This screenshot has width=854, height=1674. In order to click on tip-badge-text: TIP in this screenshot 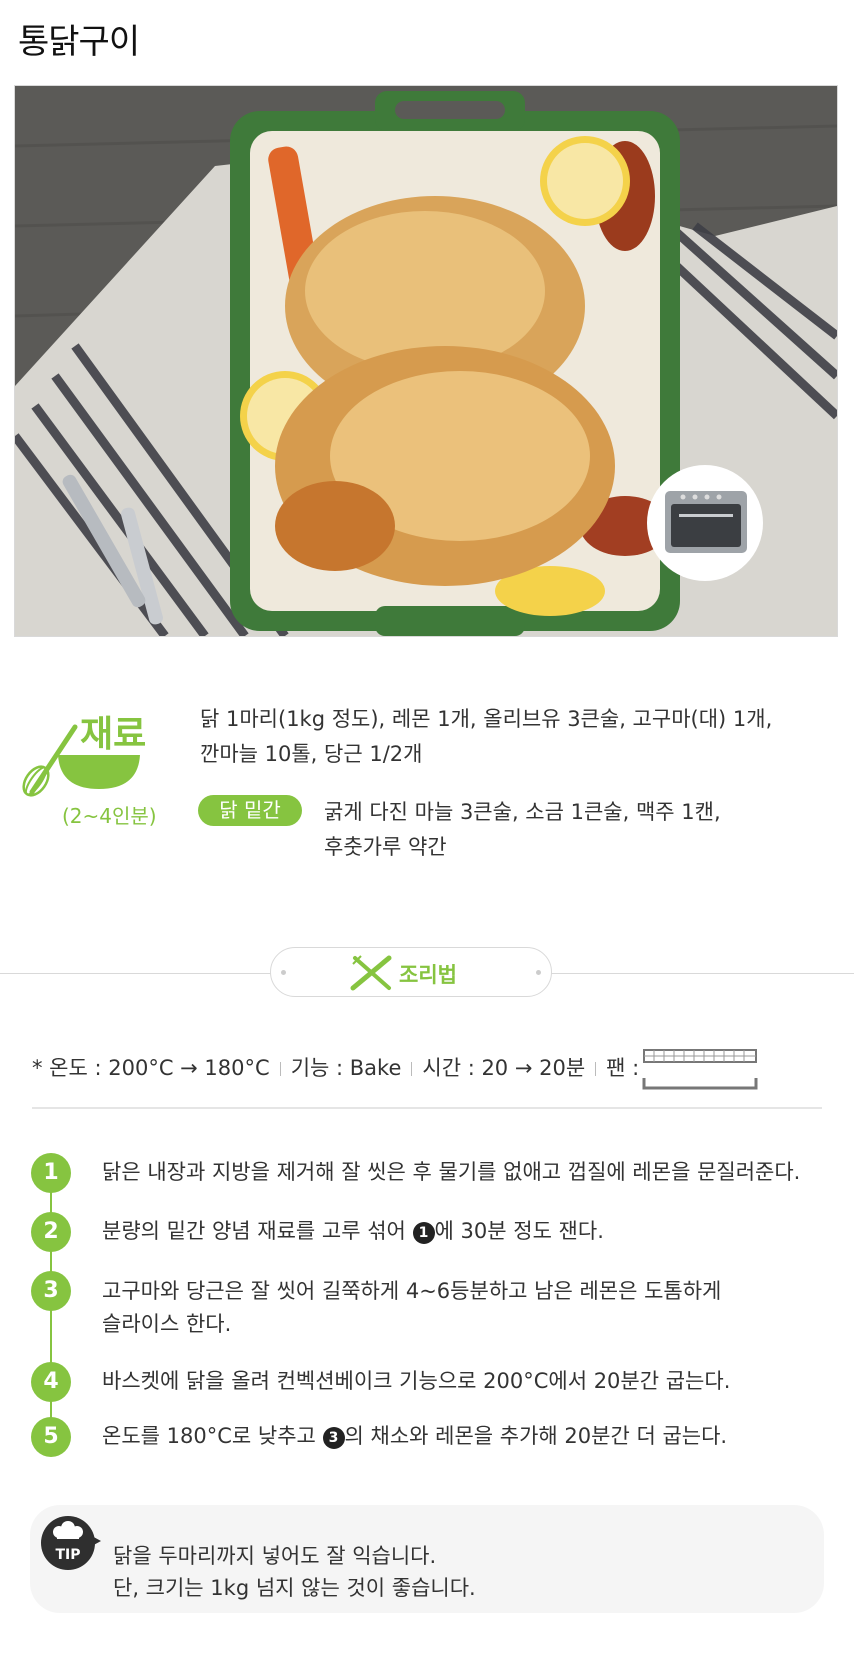, I will do `click(67, 1555)`.